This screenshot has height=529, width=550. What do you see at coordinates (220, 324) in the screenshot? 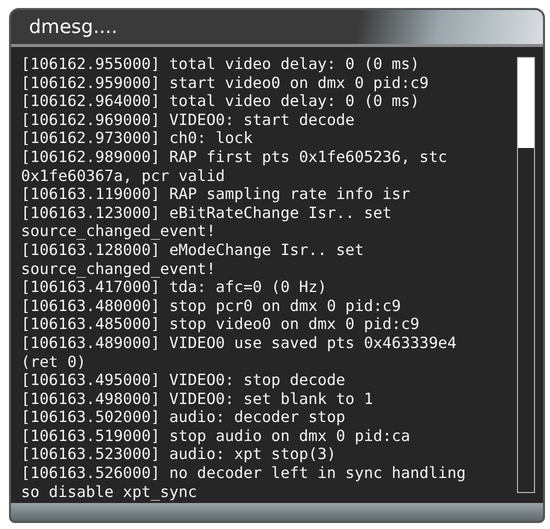
I see `log-line: [106163.485000] stop video0 on dmx 0 pid:c9` at bounding box center [220, 324].